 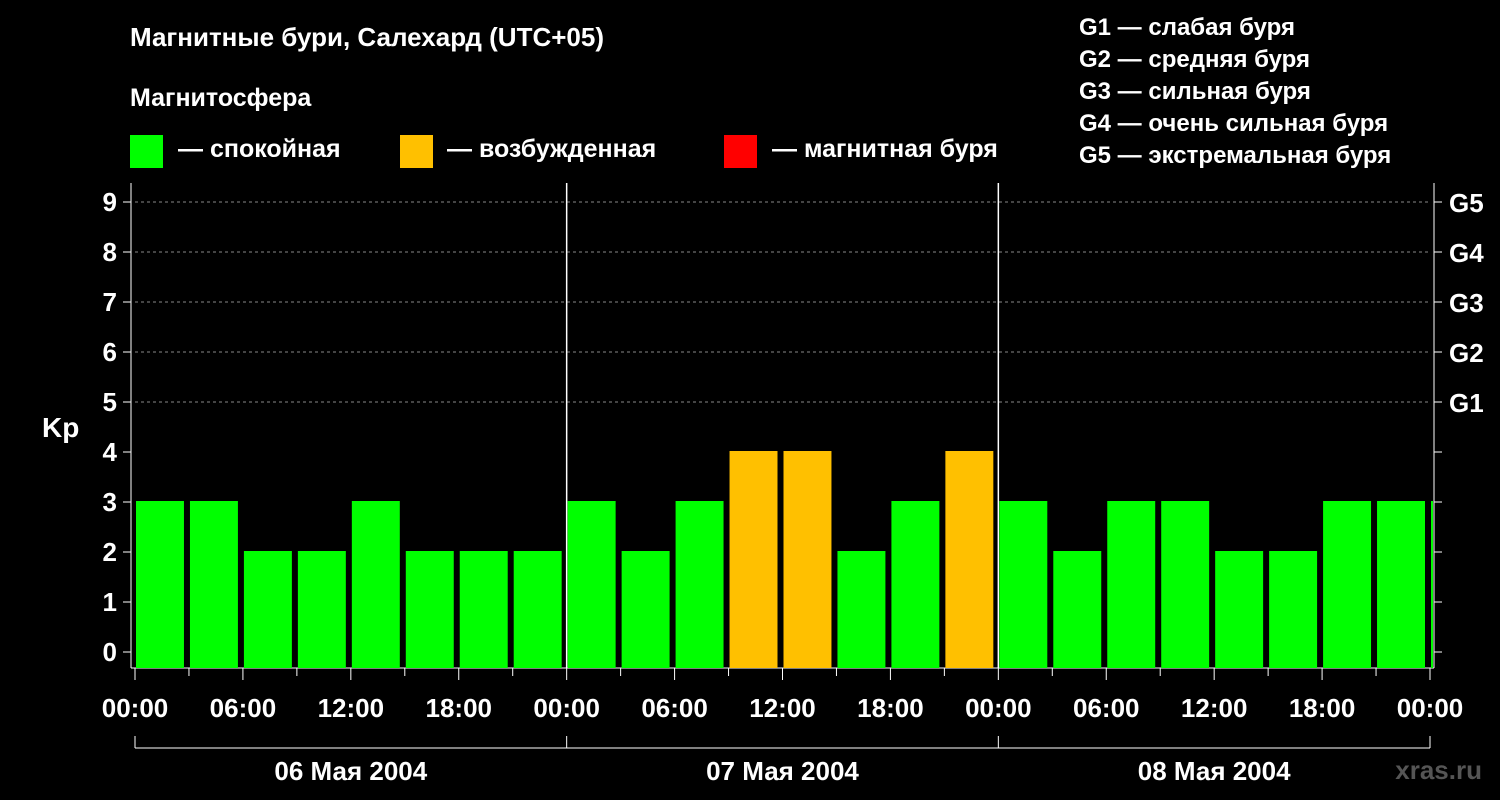 What do you see at coordinates (110, 602) in the screenshot?
I see `y-tick-label: 1` at bounding box center [110, 602].